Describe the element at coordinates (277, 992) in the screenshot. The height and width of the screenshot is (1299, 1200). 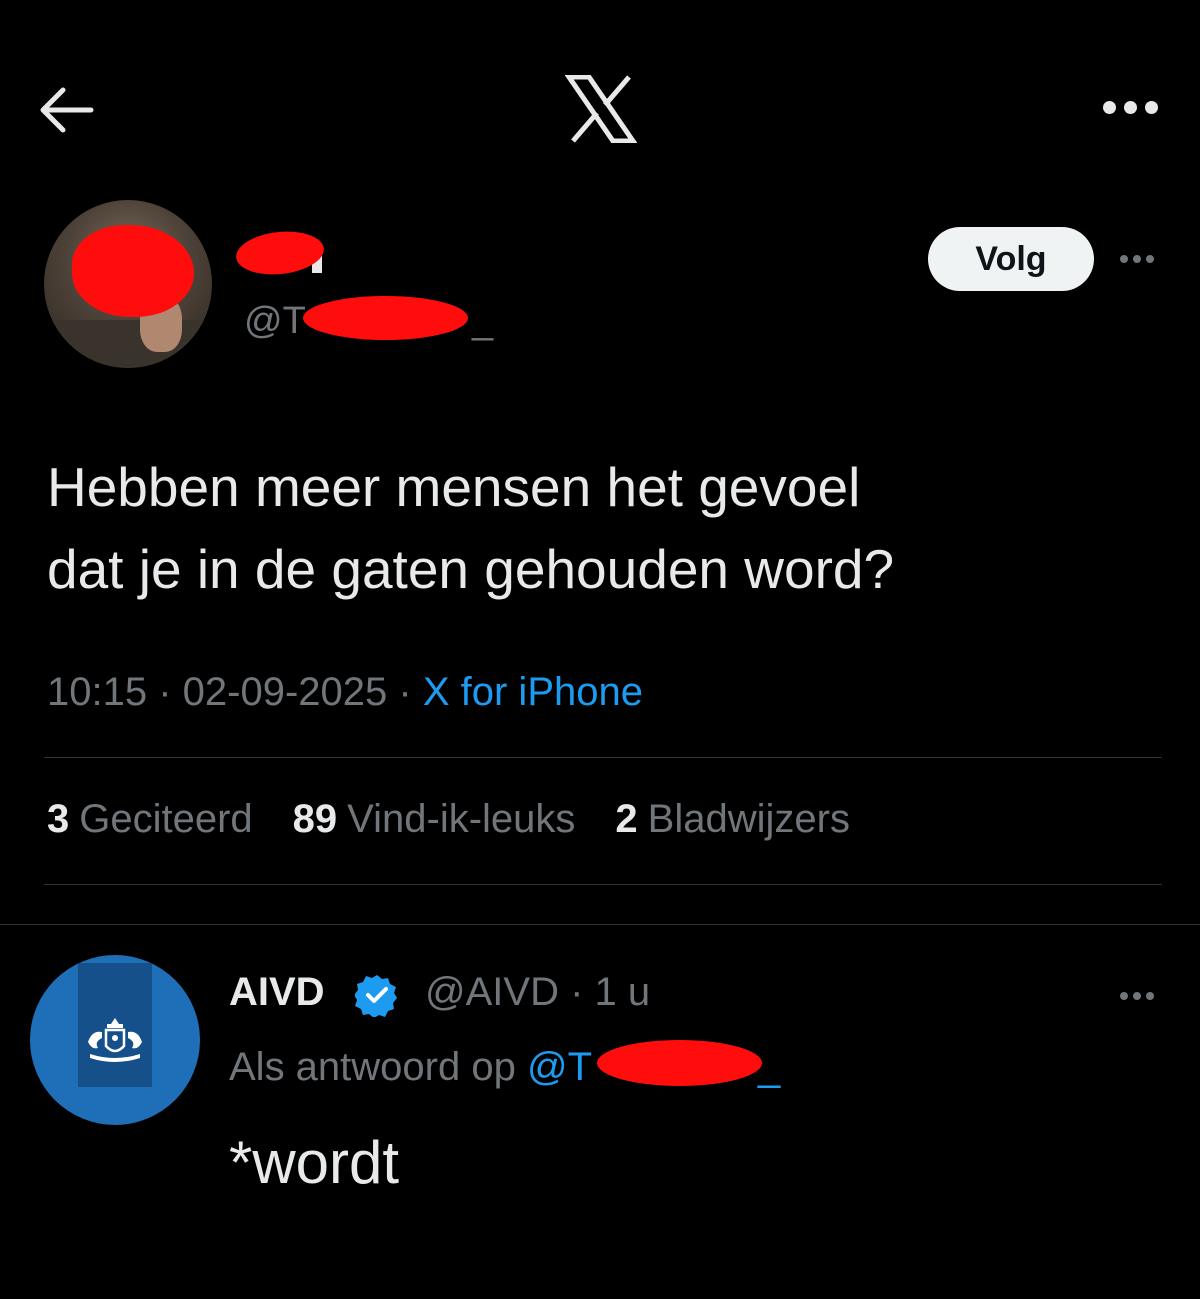
I see `reply-author-name: AIVD` at that location.